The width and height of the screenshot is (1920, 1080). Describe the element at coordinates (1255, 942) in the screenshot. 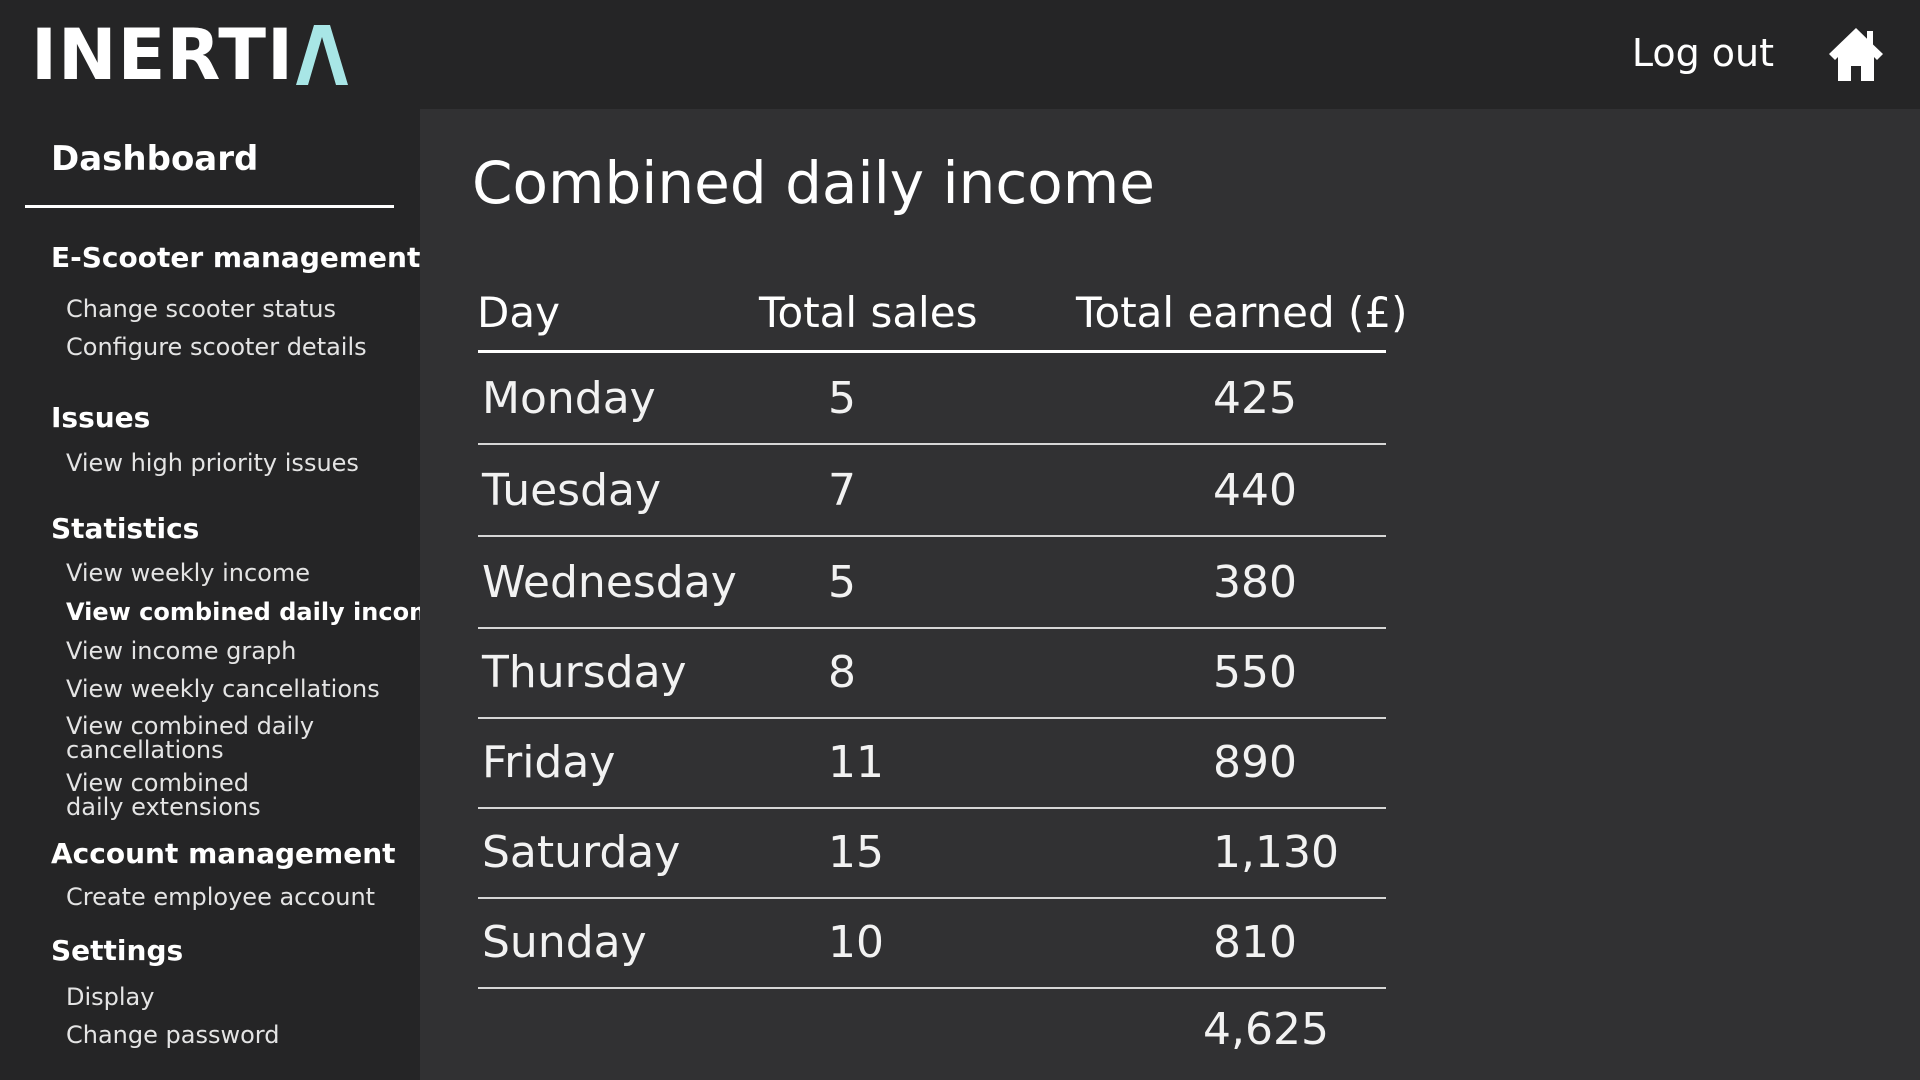

I see `cell-total-earned: 810` at that location.